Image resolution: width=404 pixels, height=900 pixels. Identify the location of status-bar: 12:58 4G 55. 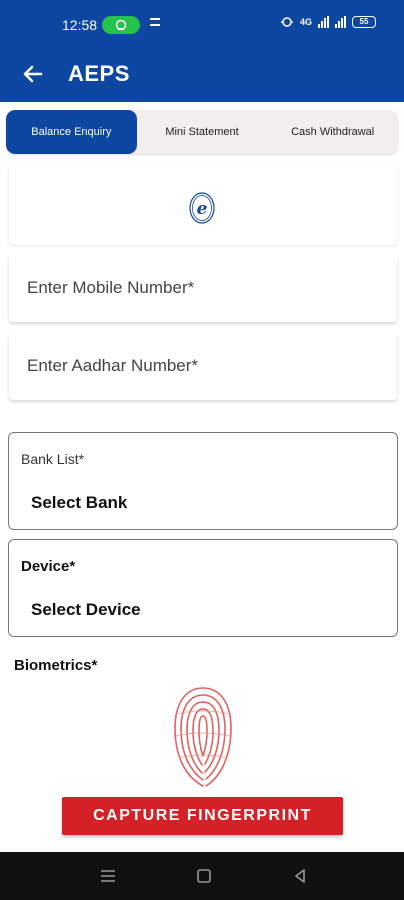
(202, 25).